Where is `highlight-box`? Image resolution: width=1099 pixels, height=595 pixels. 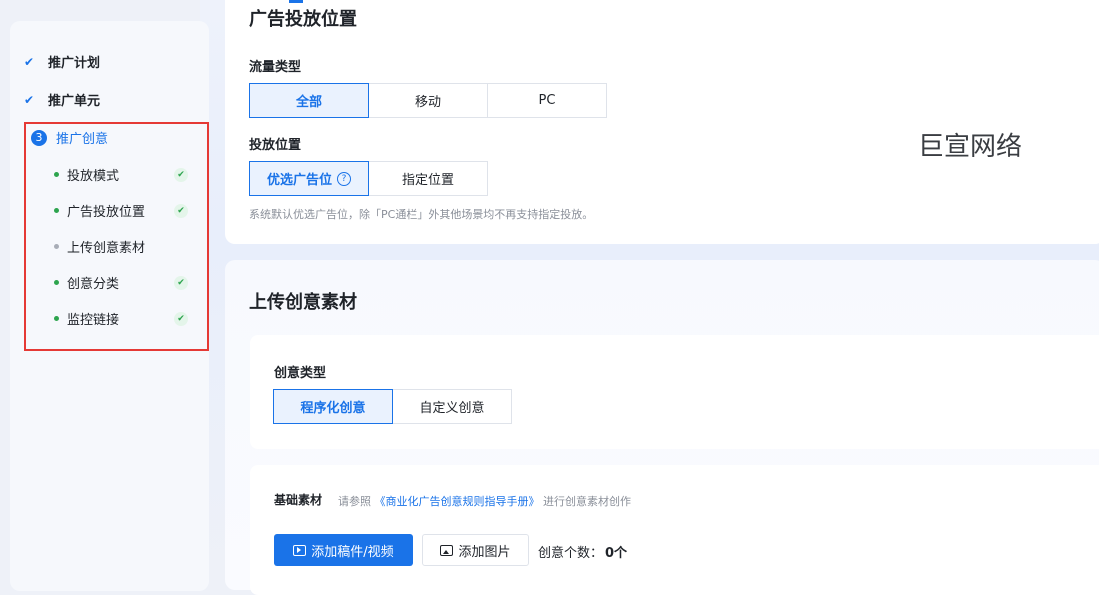
highlight-box is located at coordinates (116, 236).